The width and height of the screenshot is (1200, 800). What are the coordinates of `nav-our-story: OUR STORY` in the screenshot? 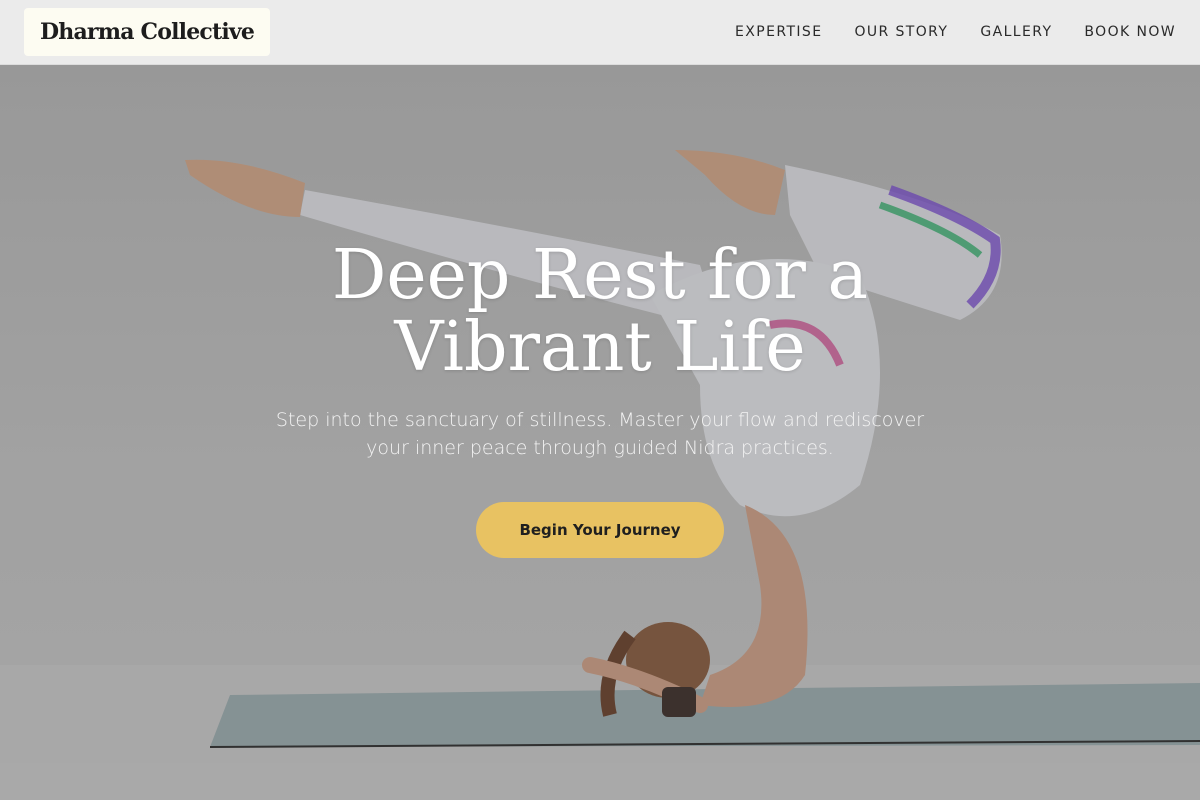 It's located at (901, 32).